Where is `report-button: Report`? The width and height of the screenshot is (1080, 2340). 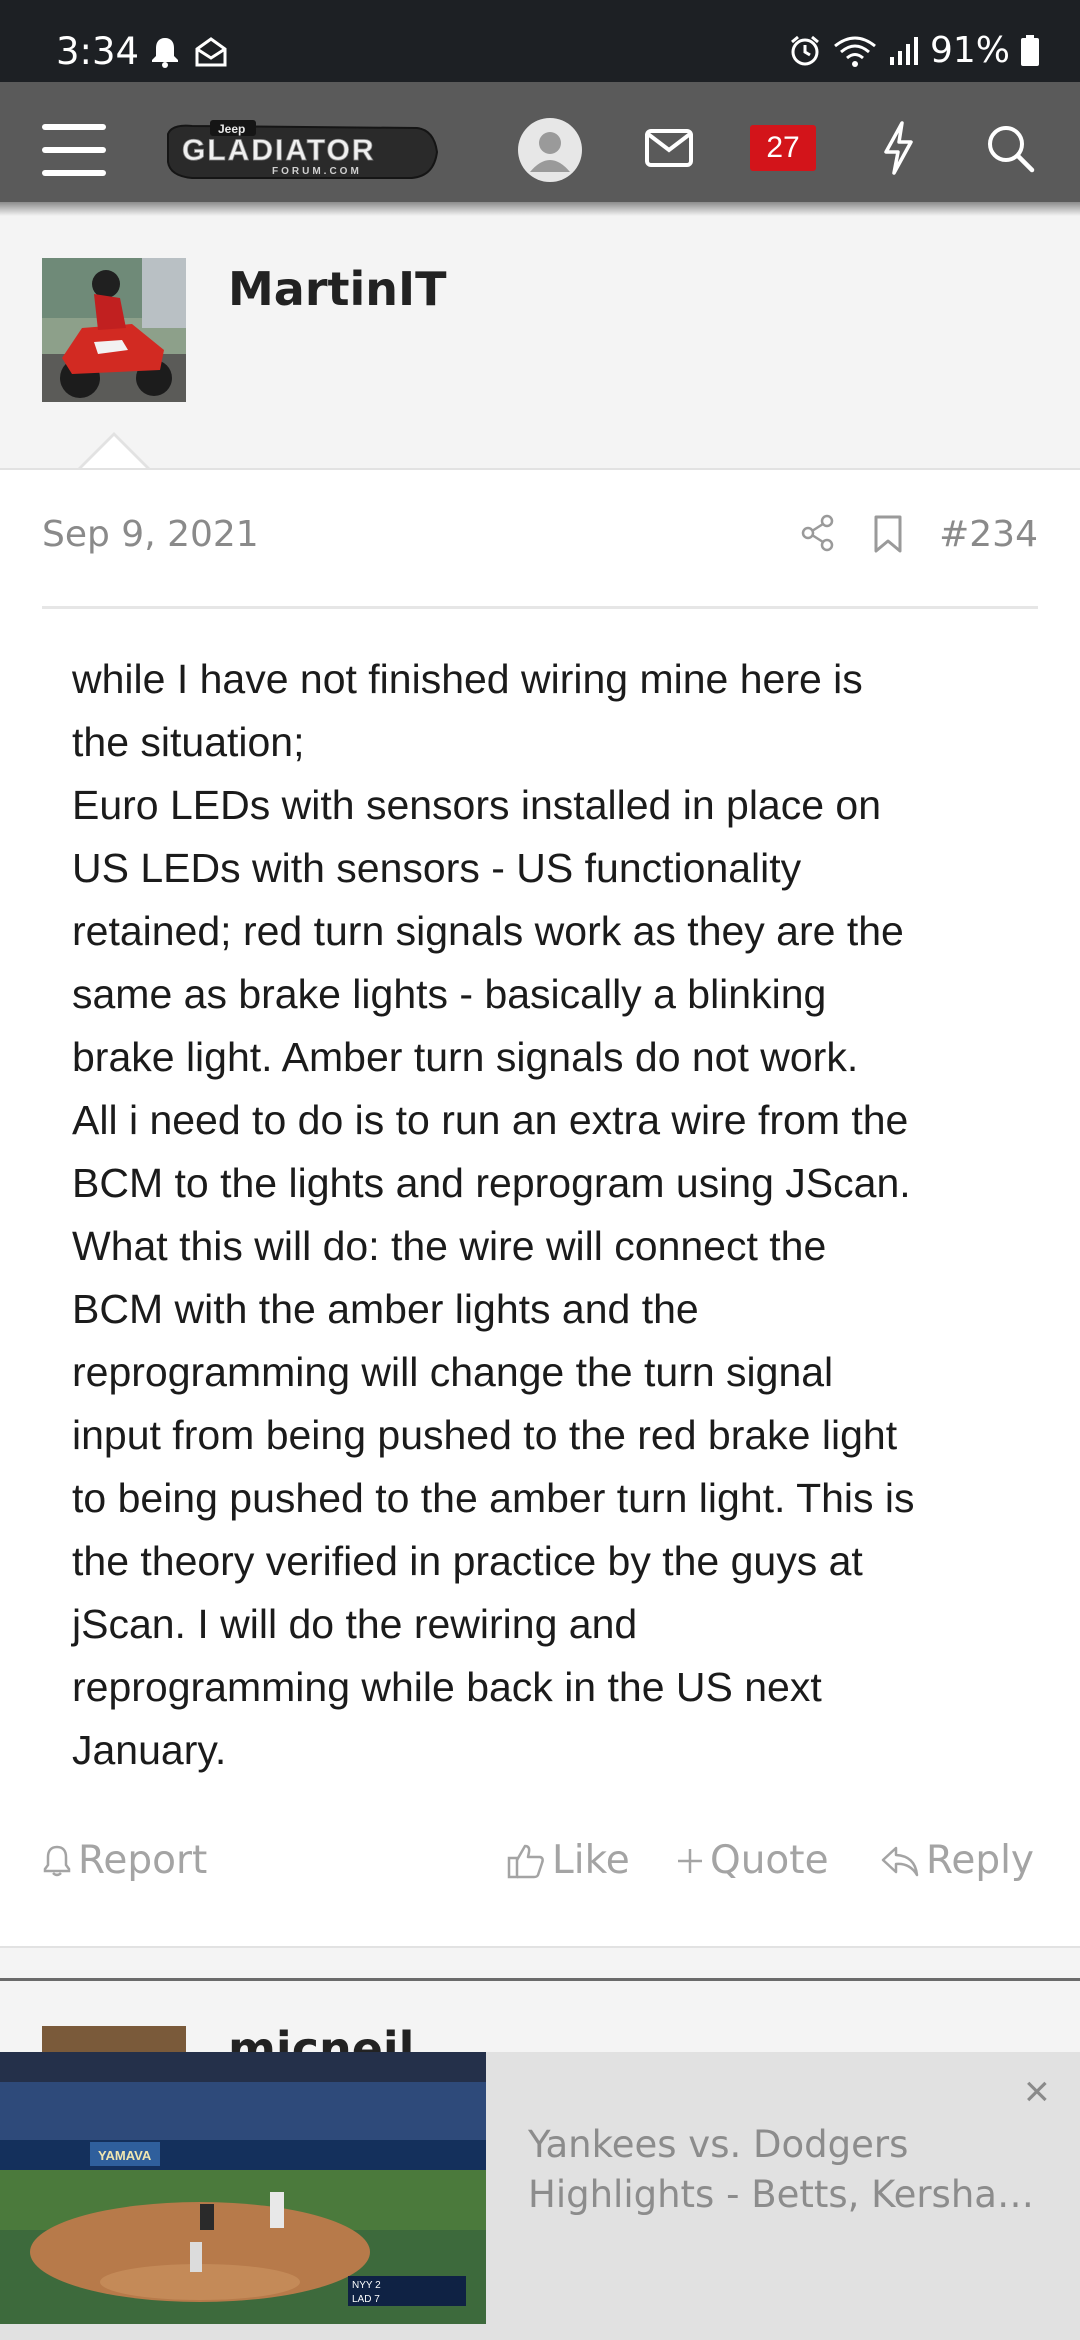
report-button: Report is located at coordinates (124, 1860).